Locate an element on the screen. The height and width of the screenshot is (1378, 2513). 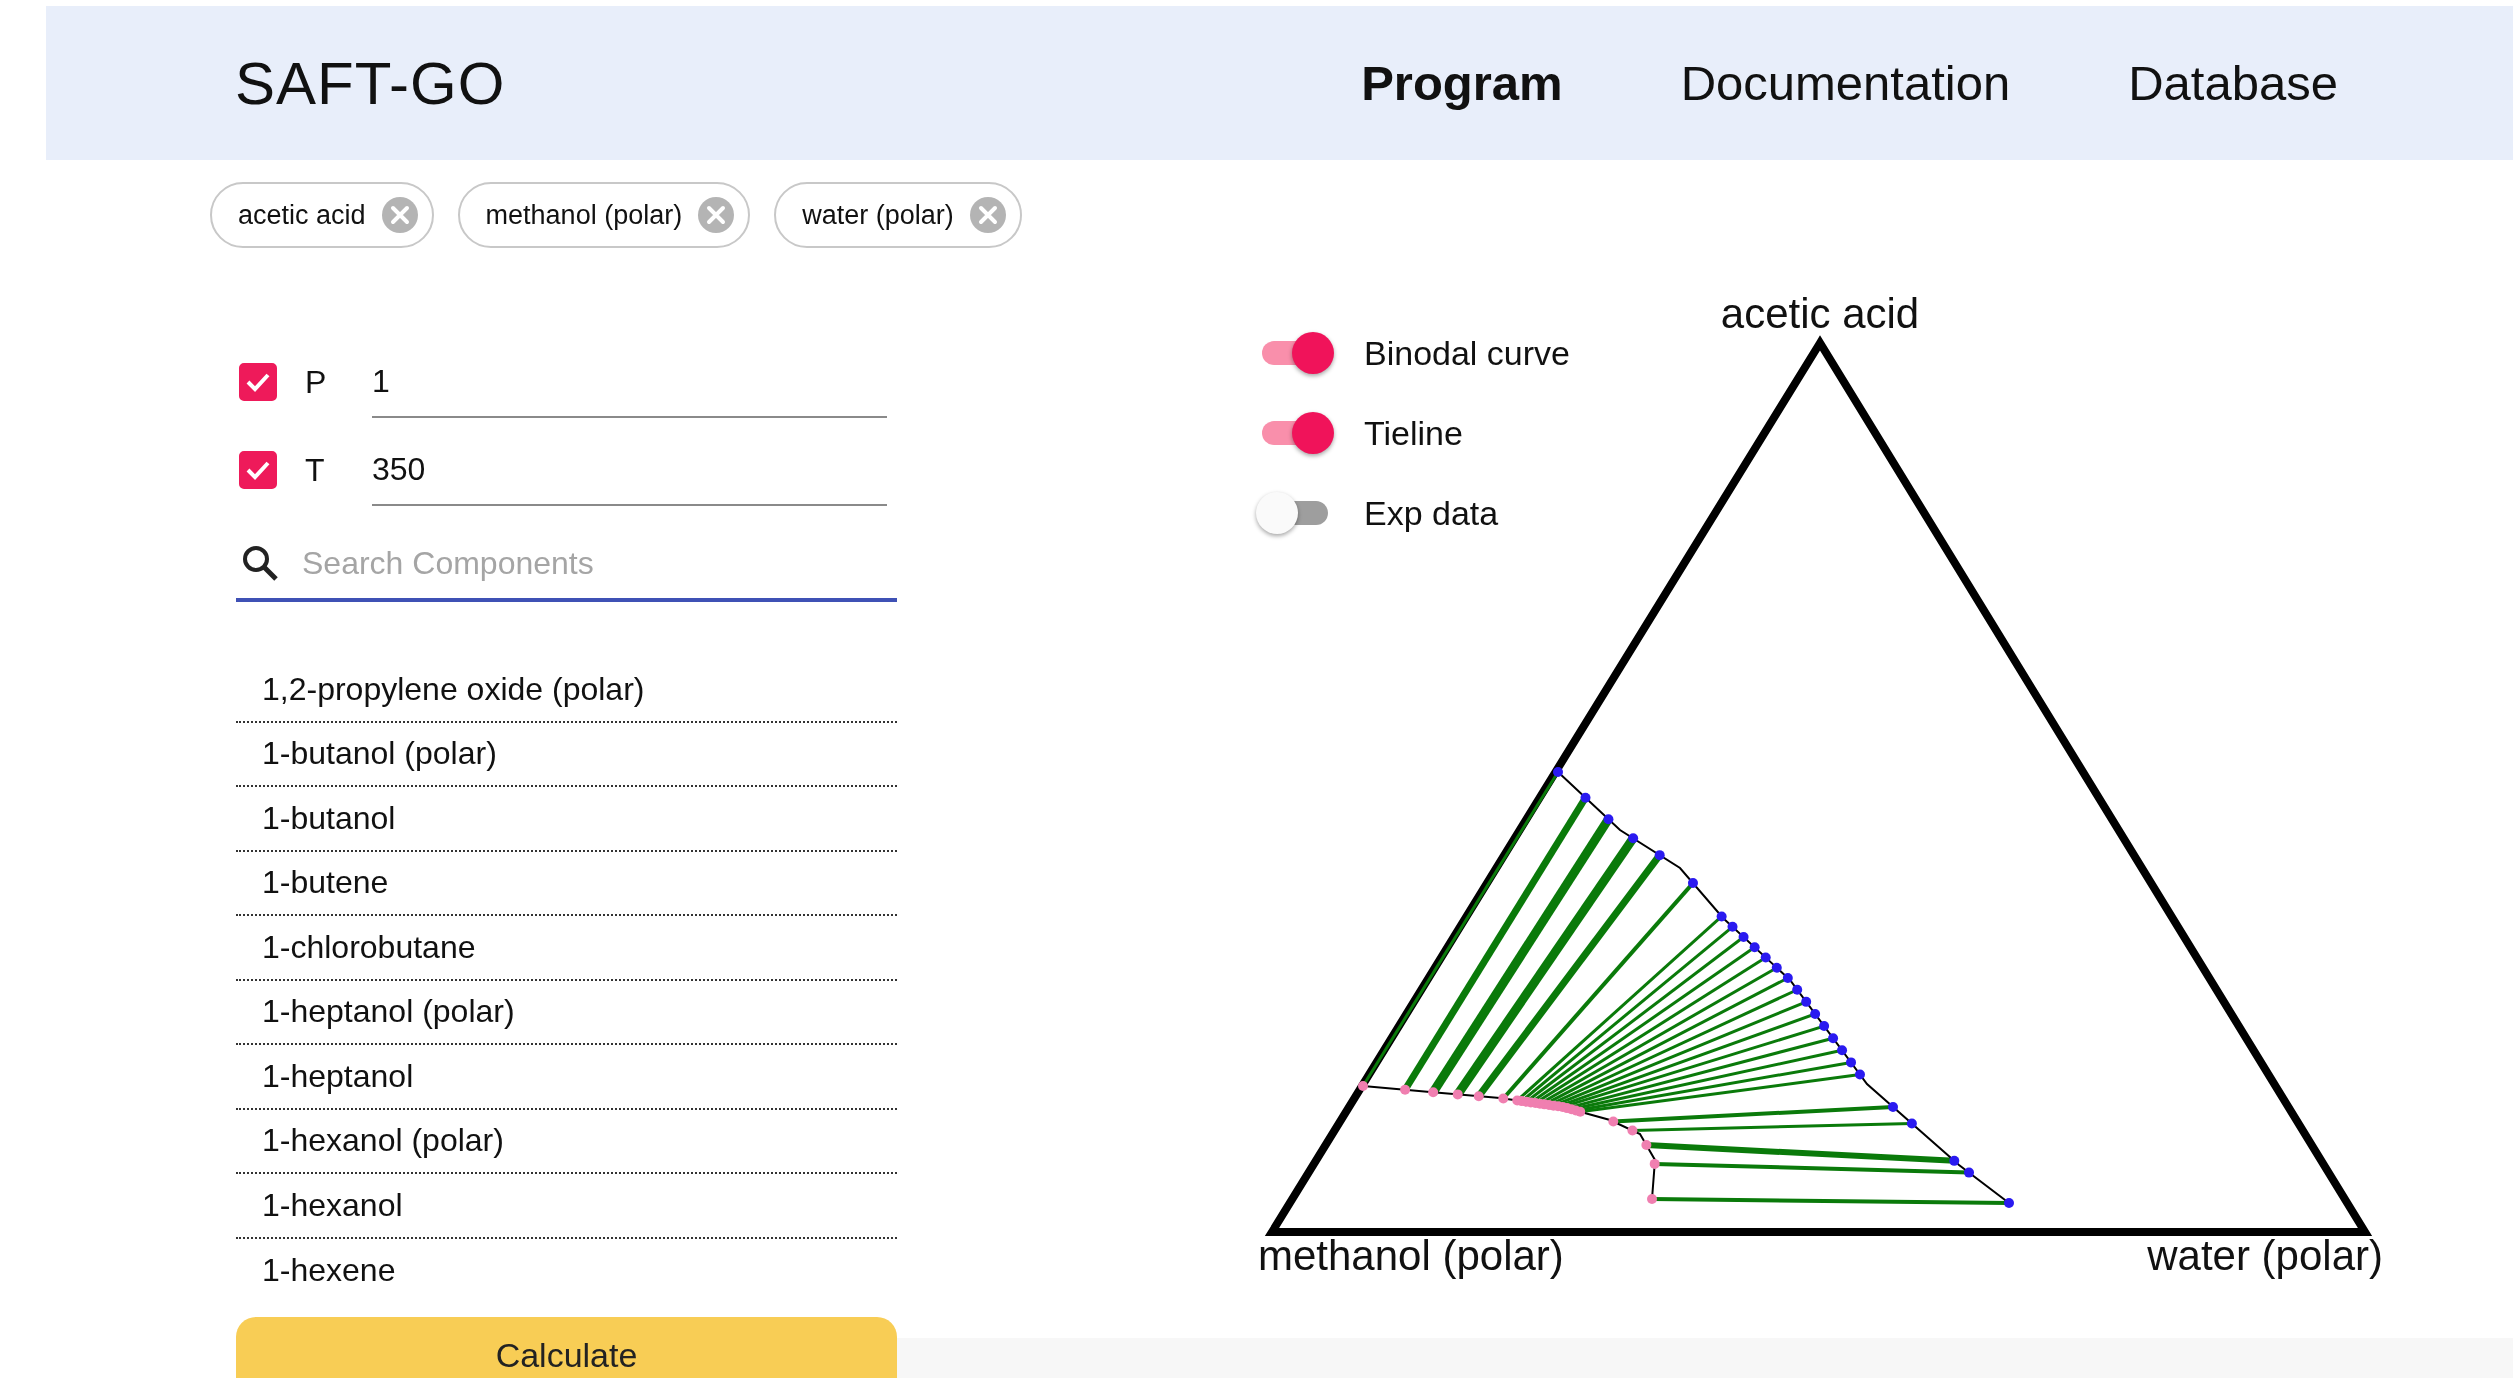
component-item: 1-hexanol is located at coordinates (566, 1206).